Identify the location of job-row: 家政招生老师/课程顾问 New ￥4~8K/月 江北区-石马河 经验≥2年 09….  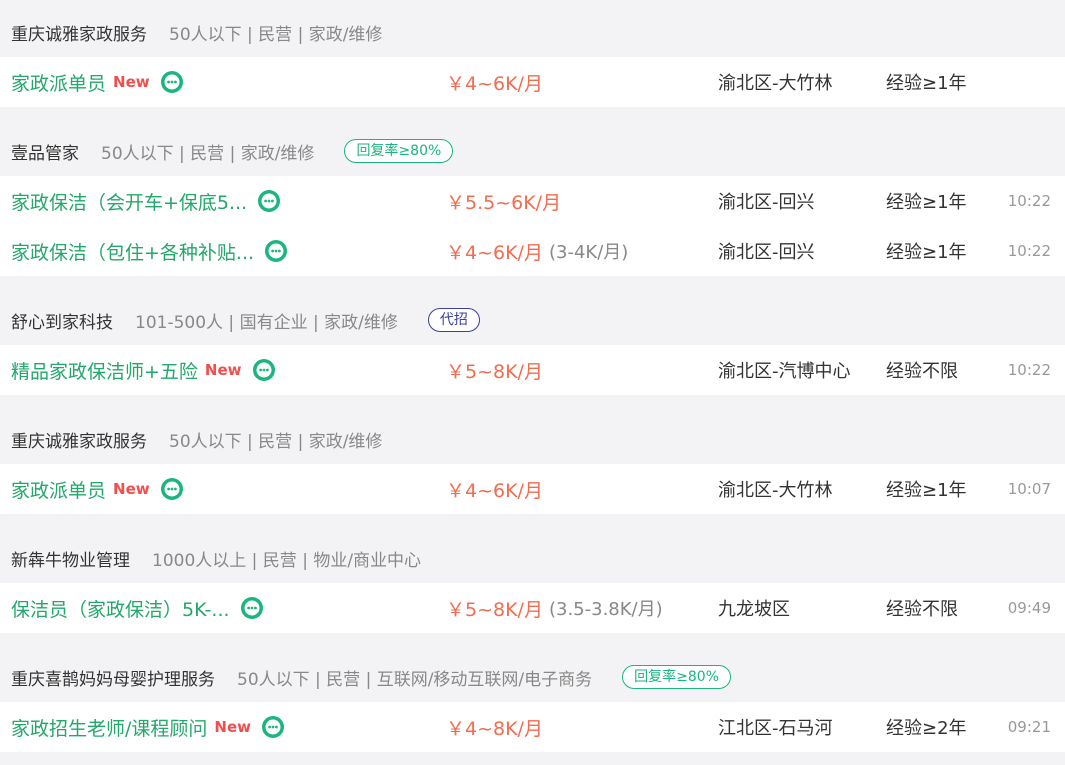
(532, 727).